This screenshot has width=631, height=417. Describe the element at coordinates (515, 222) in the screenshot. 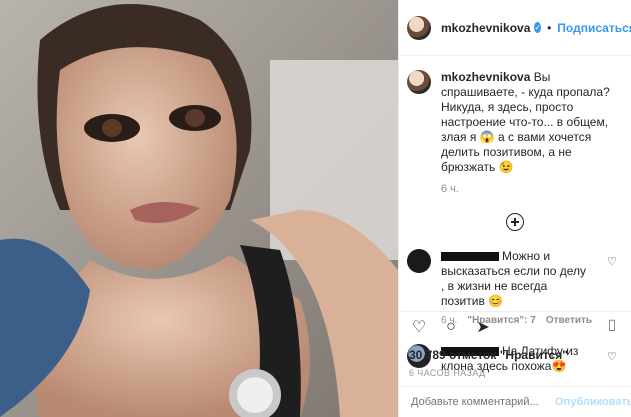

I see `load-more-comments-icon` at that location.